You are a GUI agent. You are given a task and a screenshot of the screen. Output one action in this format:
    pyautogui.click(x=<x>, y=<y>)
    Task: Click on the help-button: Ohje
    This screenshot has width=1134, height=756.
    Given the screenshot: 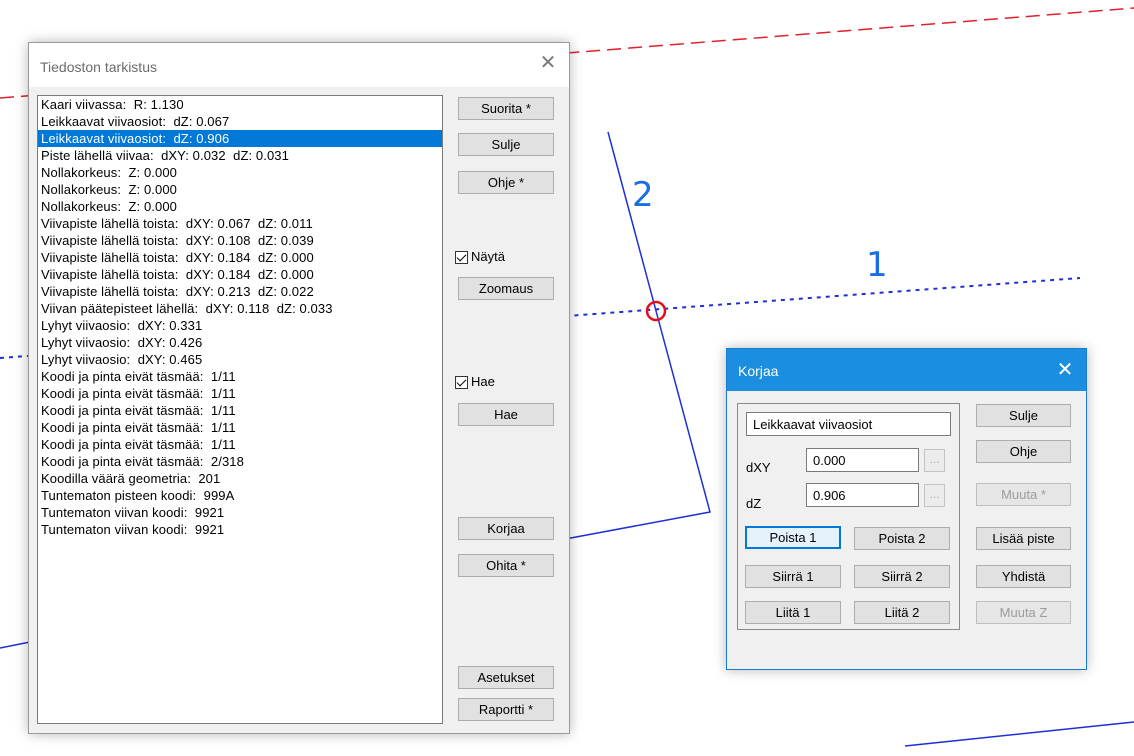 What is the action you would take?
    pyautogui.click(x=1023, y=451)
    